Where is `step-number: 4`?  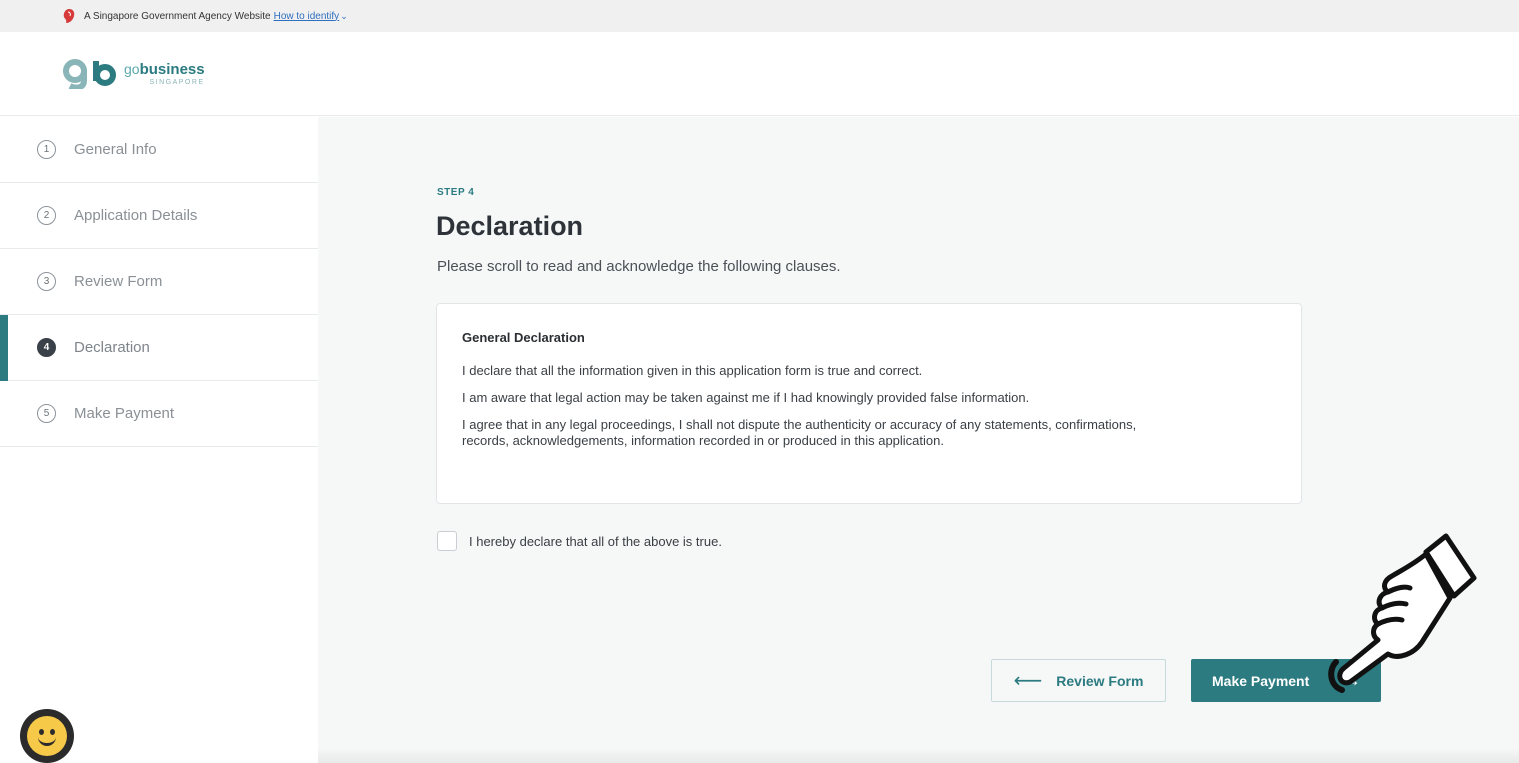 step-number: 4 is located at coordinates (46, 347).